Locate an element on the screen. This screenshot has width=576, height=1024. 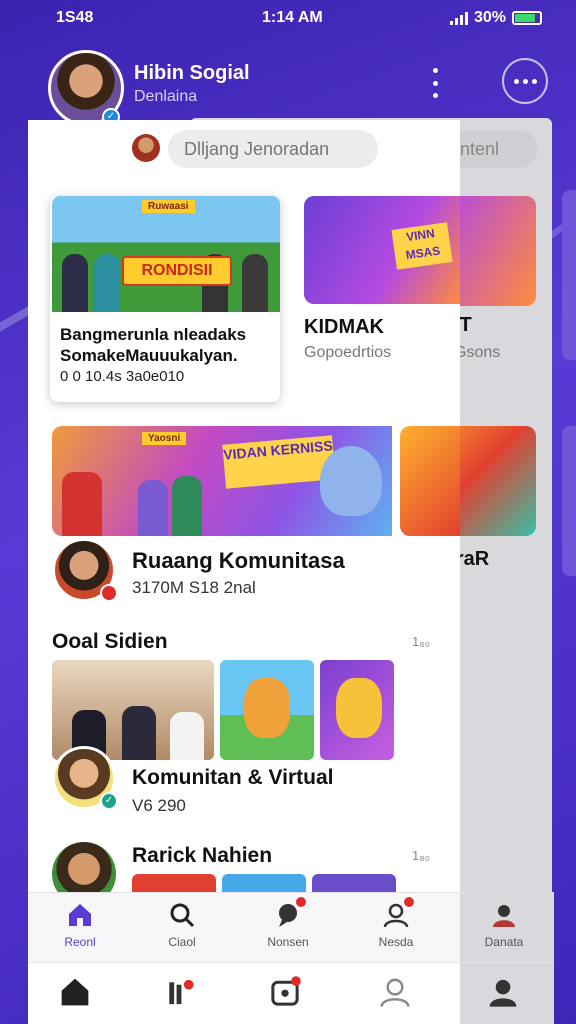
feed-card-title: KIDMAK is located at coordinates (344, 327).